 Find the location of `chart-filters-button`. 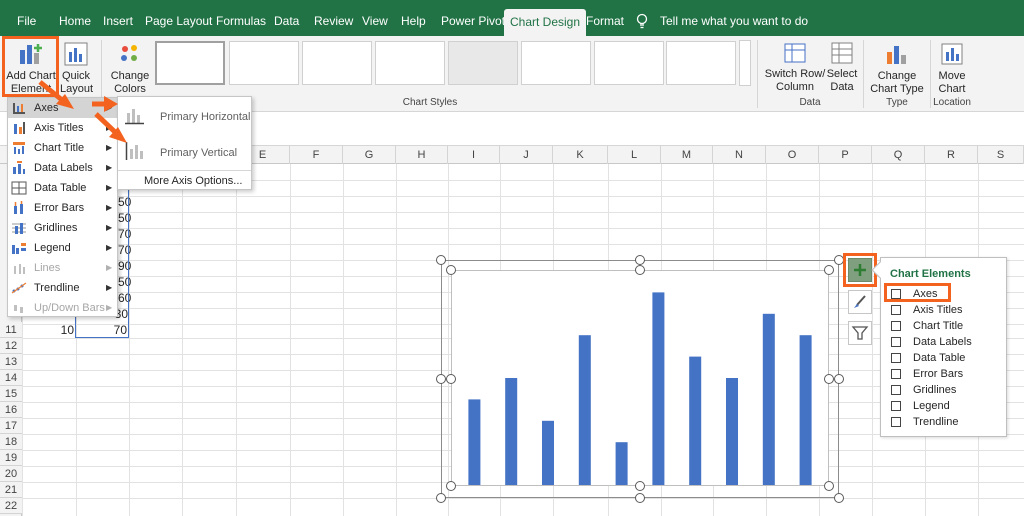

chart-filters-button is located at coordinates (860, 333).